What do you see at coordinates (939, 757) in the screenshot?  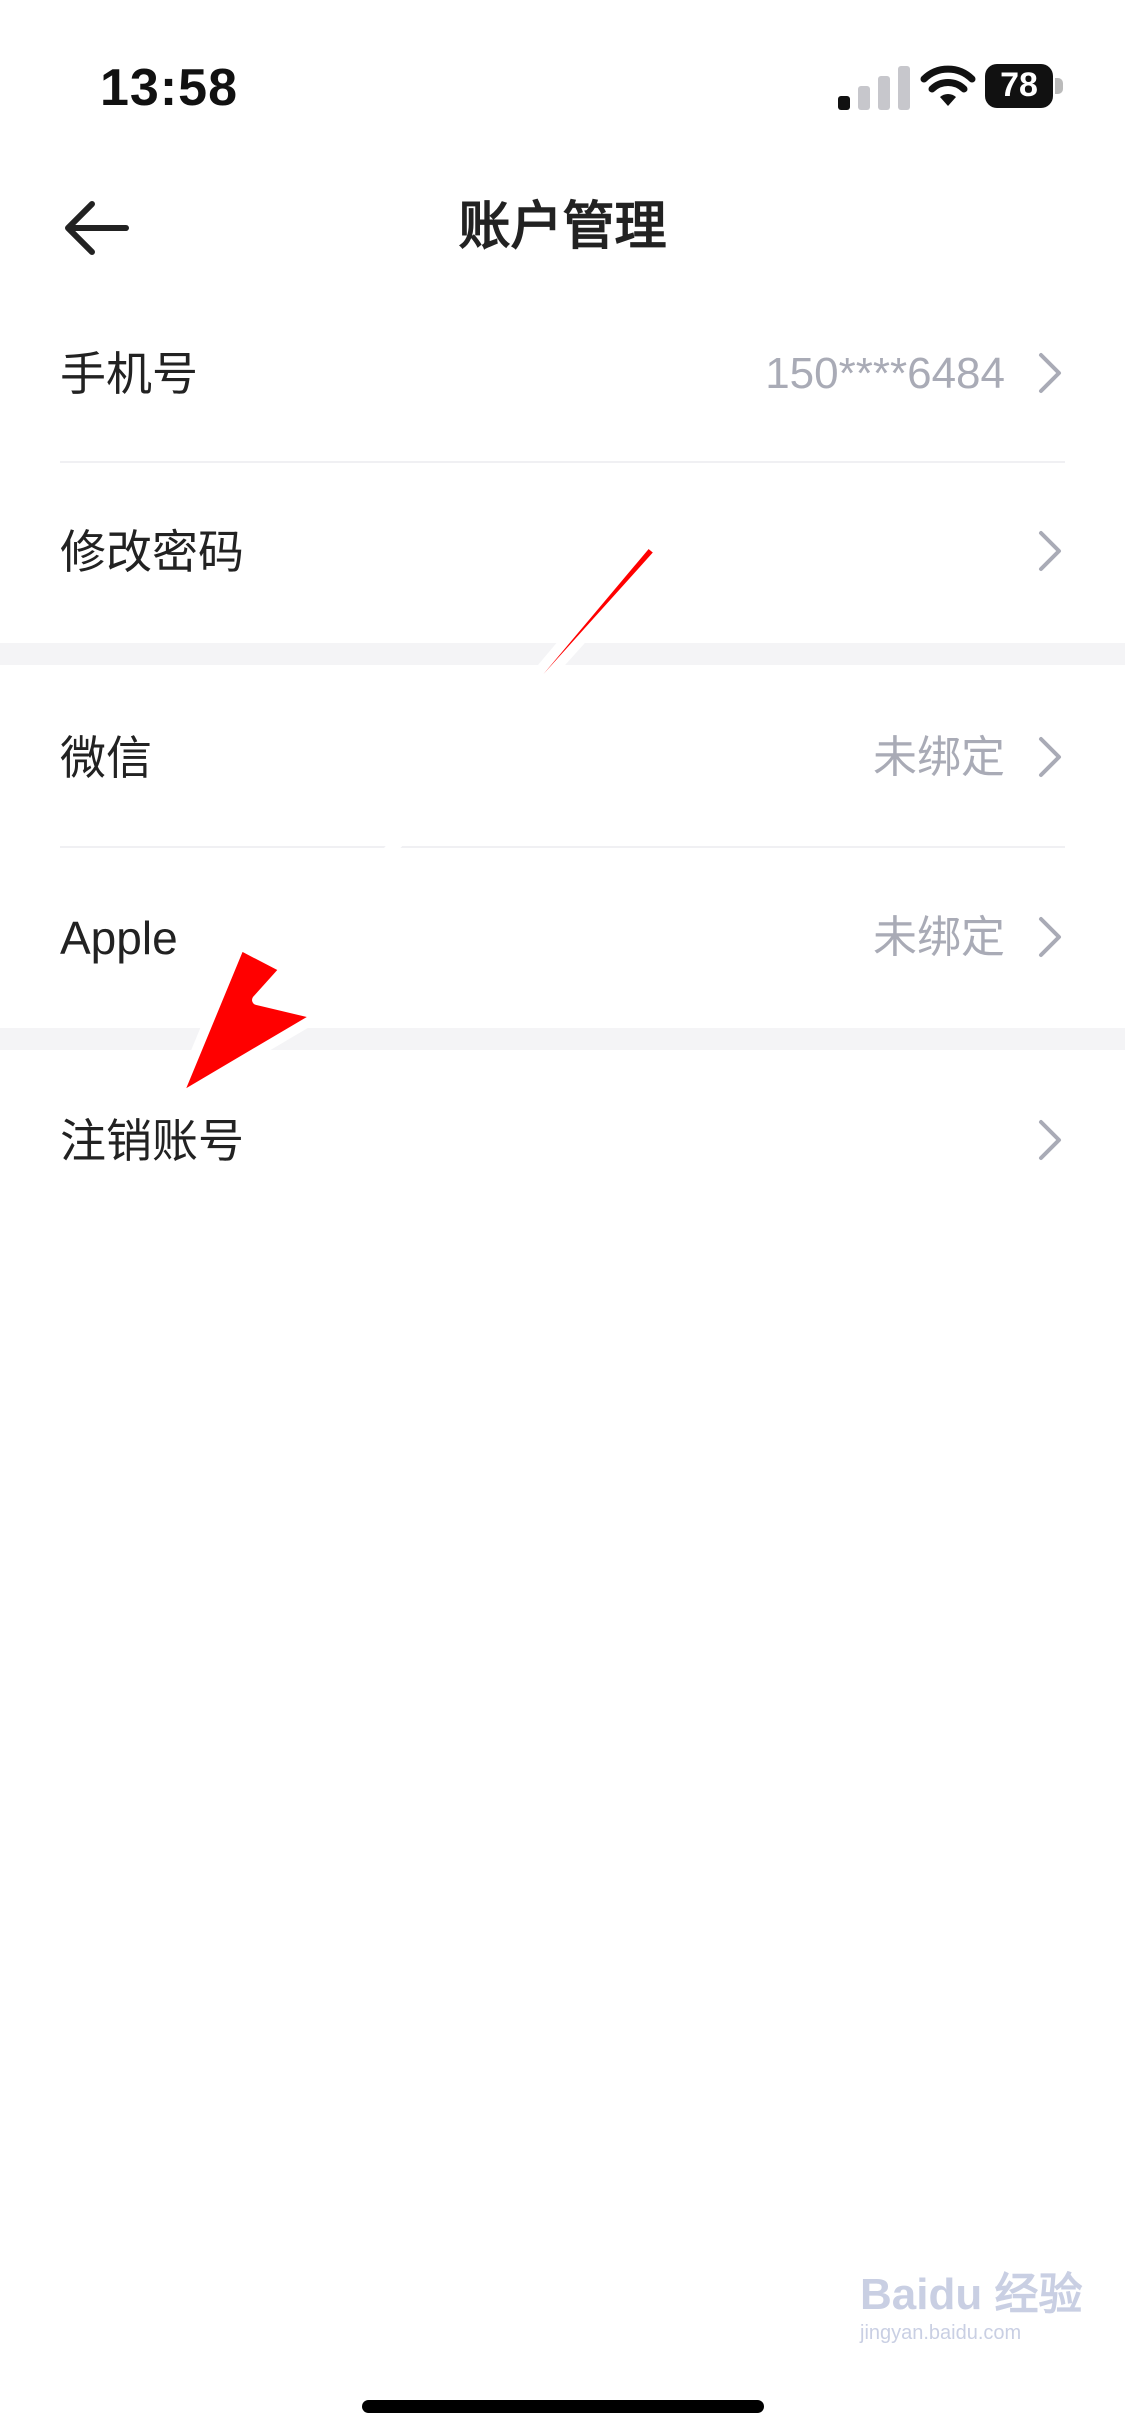 I see `wechat-status: 未绑定` at bounding box center [939, 757].